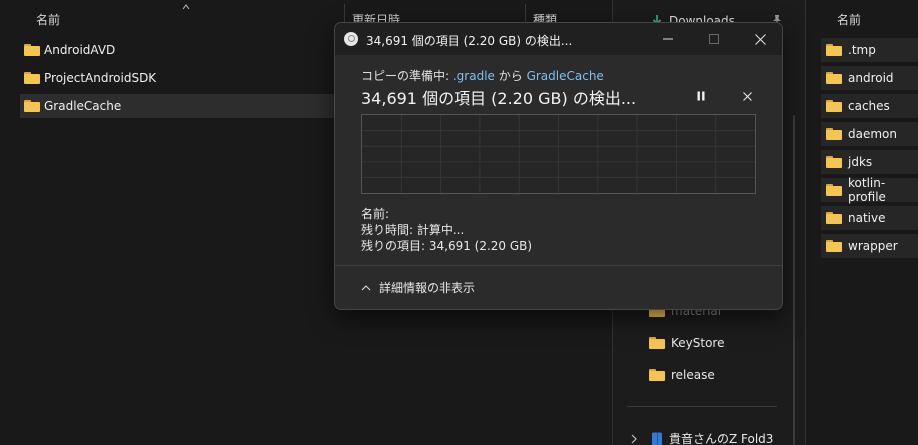 The height and width of the screenshot is (445, 918). I want to click on close-button, so click(759, 39).